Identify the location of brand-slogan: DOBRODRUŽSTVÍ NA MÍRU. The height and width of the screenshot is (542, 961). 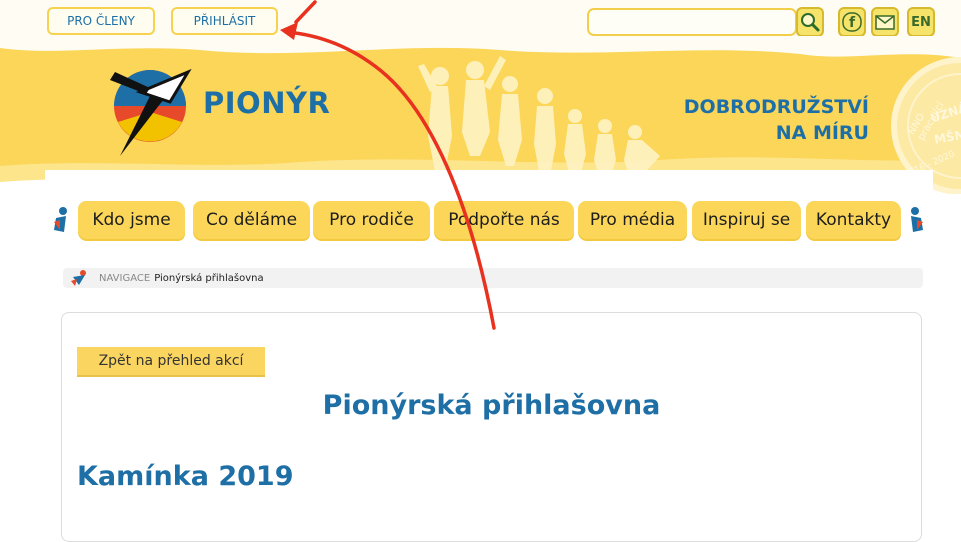
(754, 120).